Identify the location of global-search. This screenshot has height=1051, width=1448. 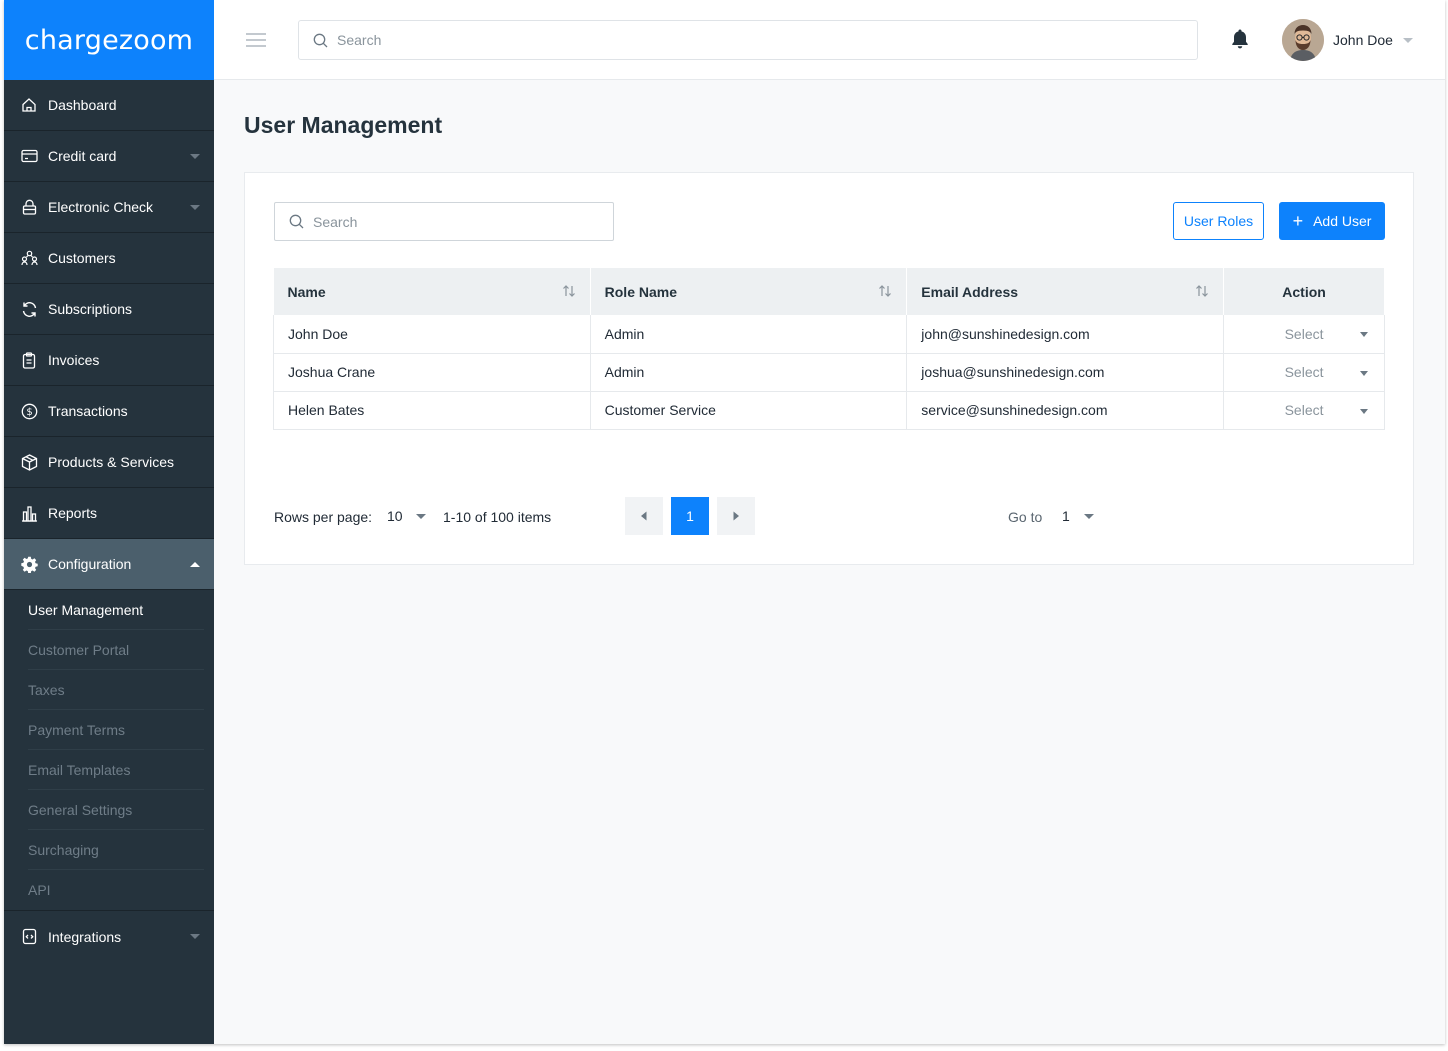
(748, 40).